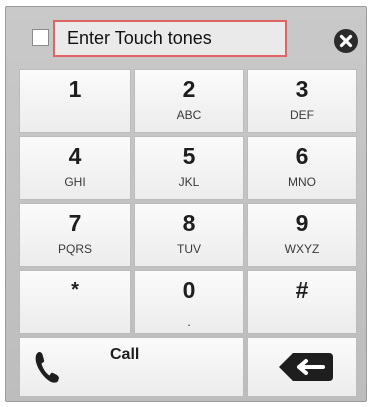 The height and width of the screenshot is (407, 374). Describe the element at coordinates (306, 369) in the screenshot. I see `backspace-icon` at that location.